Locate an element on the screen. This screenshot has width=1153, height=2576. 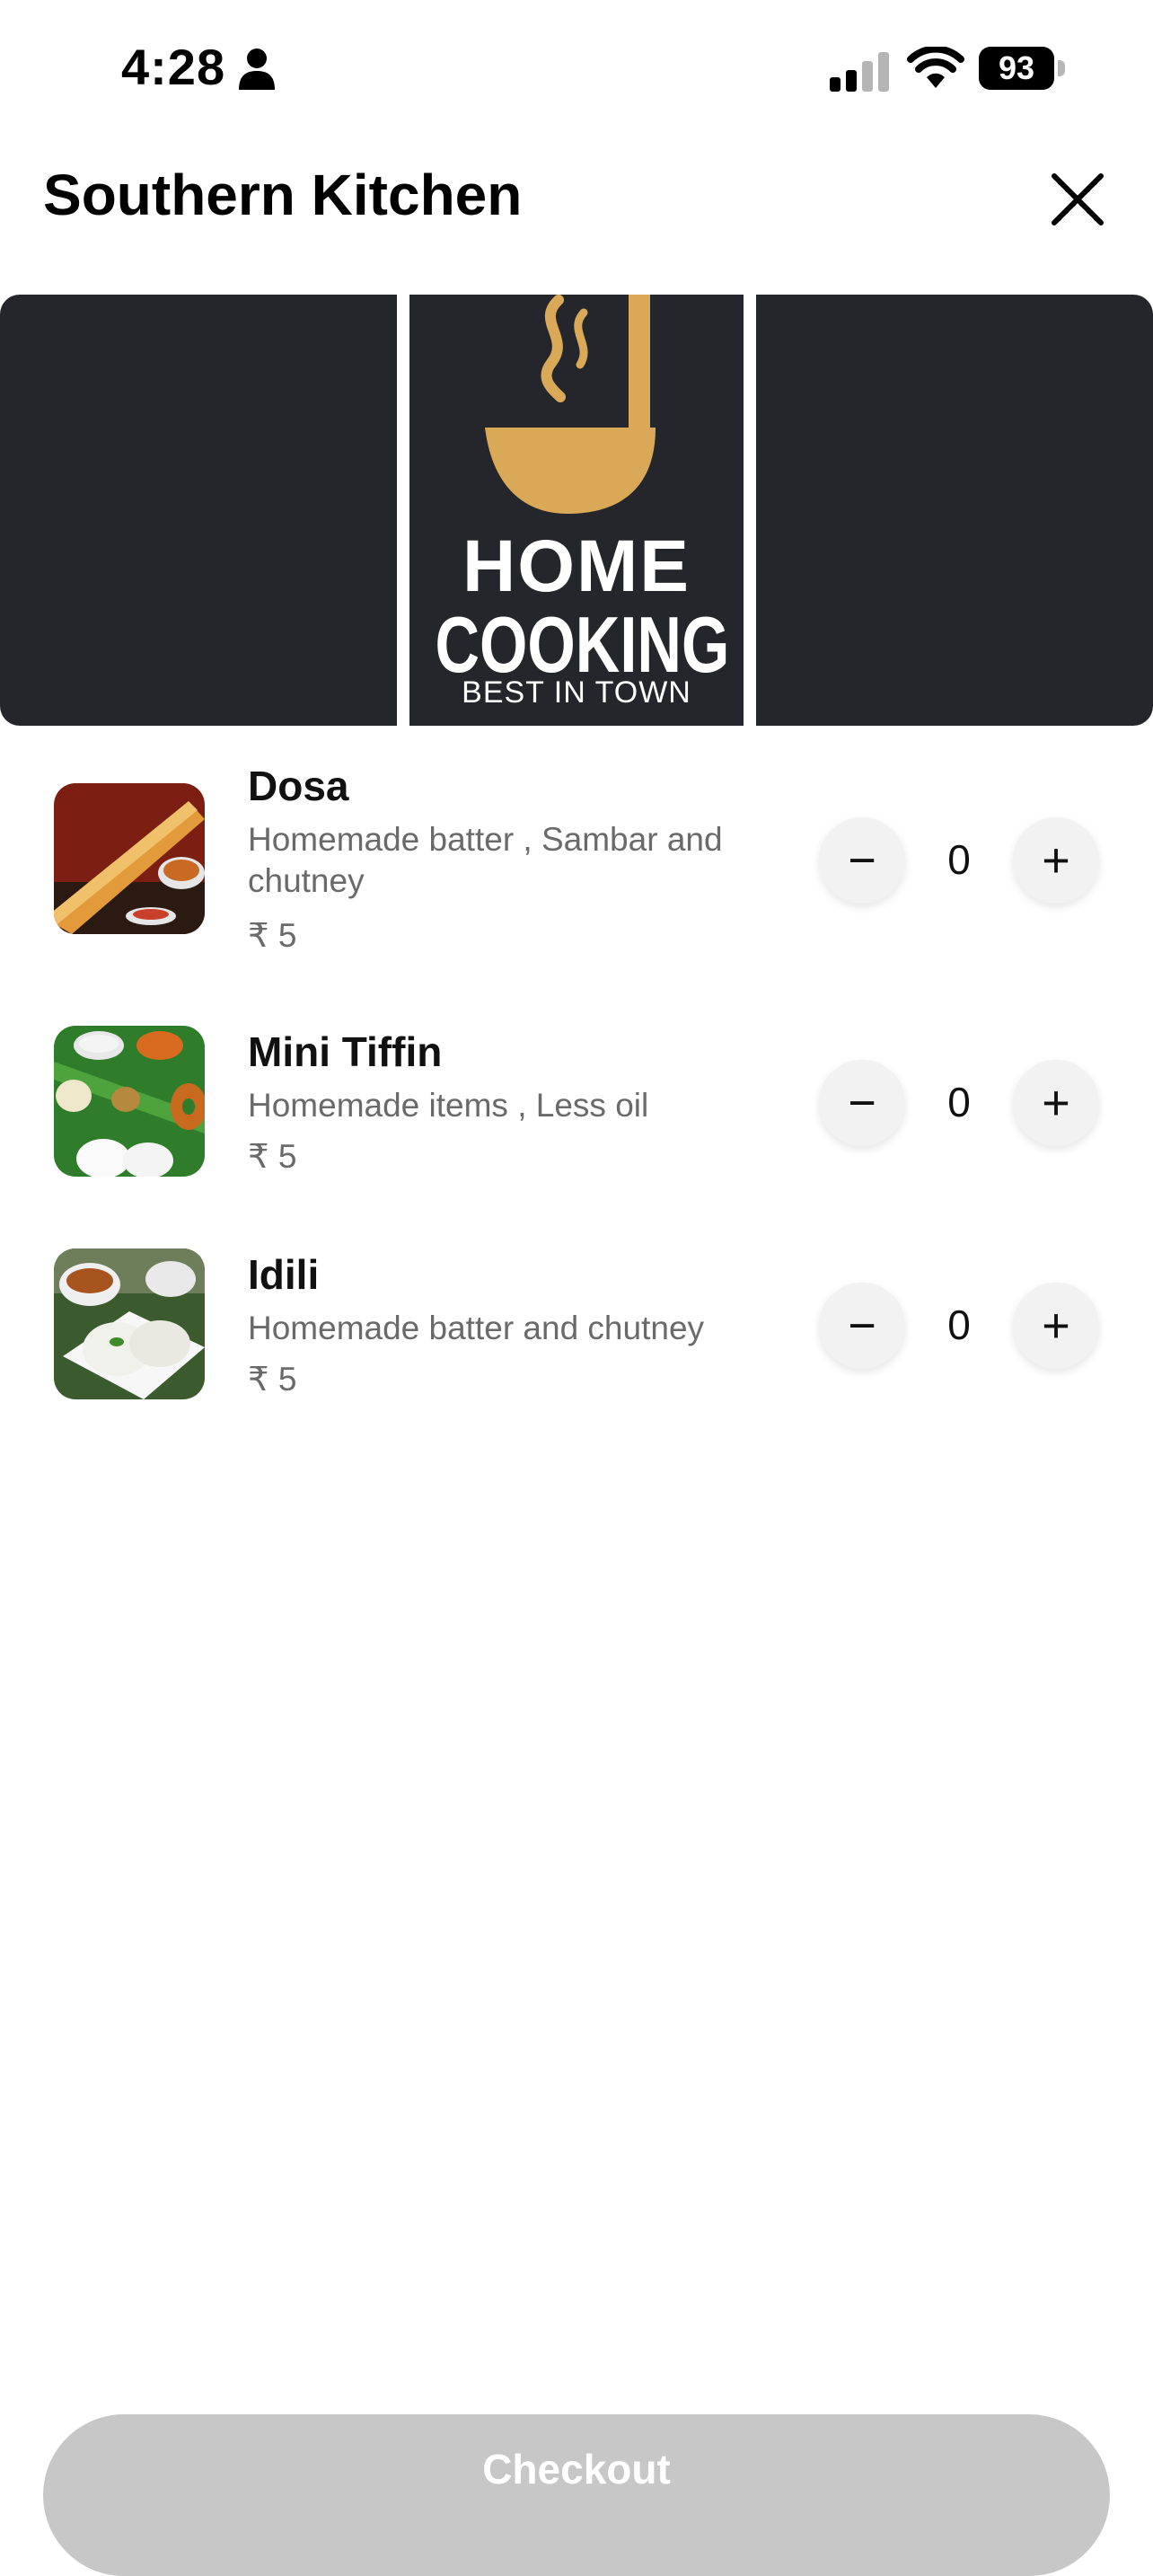
dosa-image is located at coordinates (129, 858).